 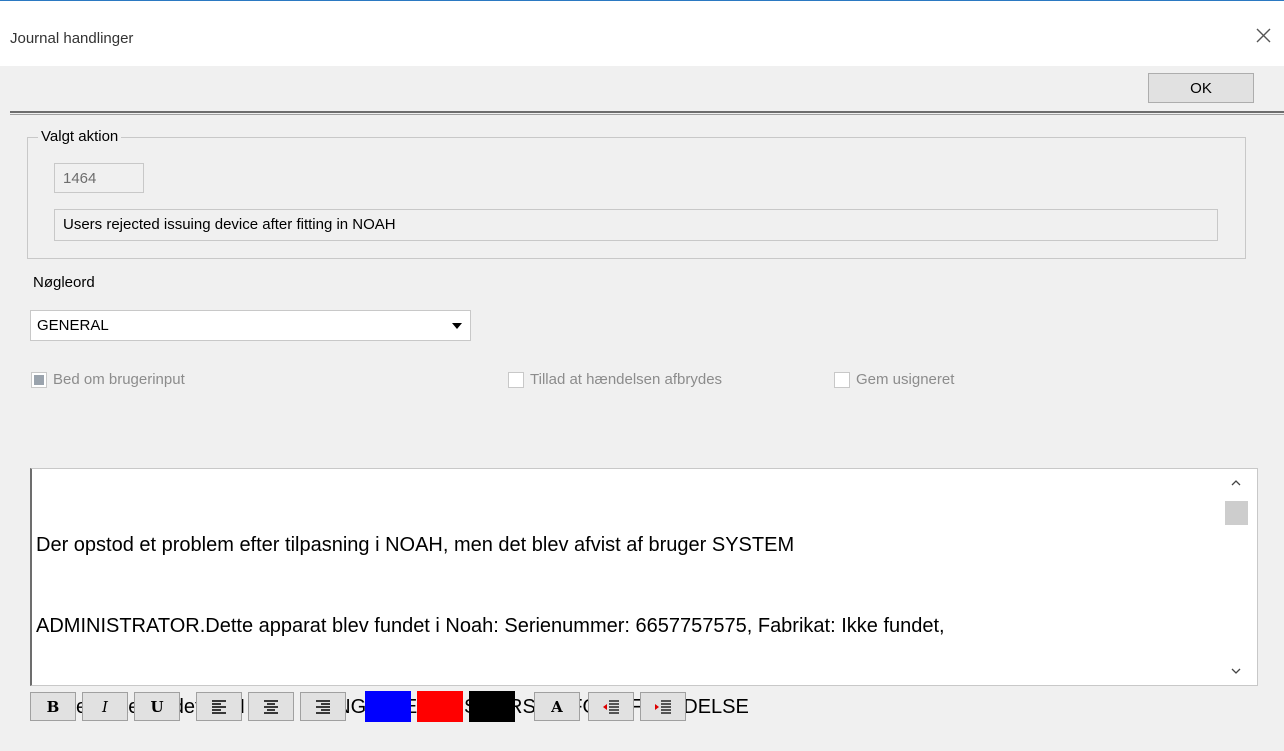 I want to click on dropdown-arrow-icon, so click(x=457, y=326).